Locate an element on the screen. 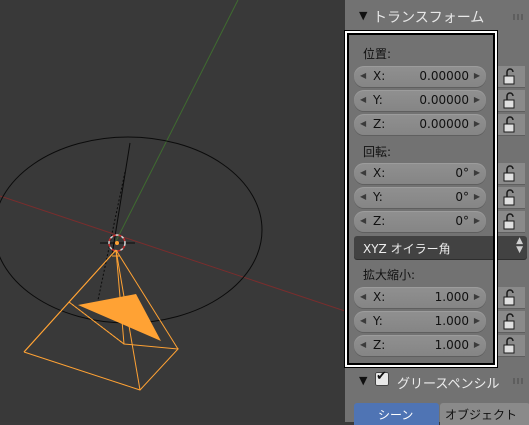 The height and width of the screenshot is (425, 529). grease-pencil-checkbox: ✔ is located at coordinates (382, 377).